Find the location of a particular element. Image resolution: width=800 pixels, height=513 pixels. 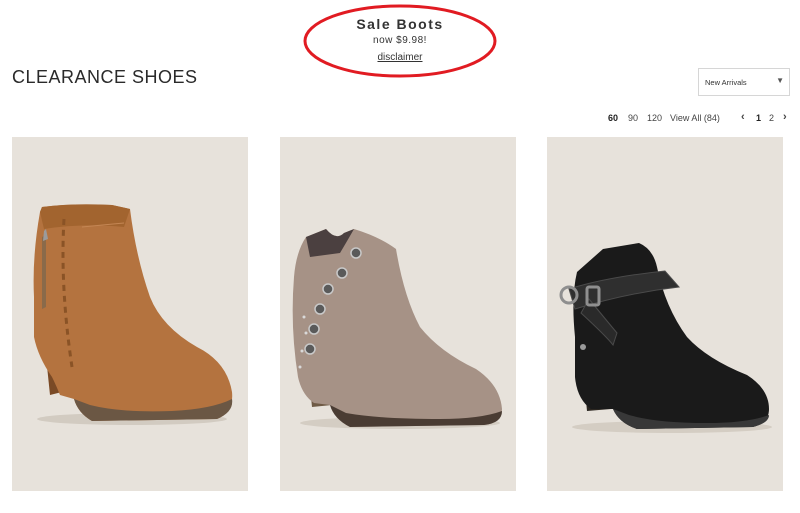

sort-select: New Arrivals ▼ is located at coordinates (744, 82).